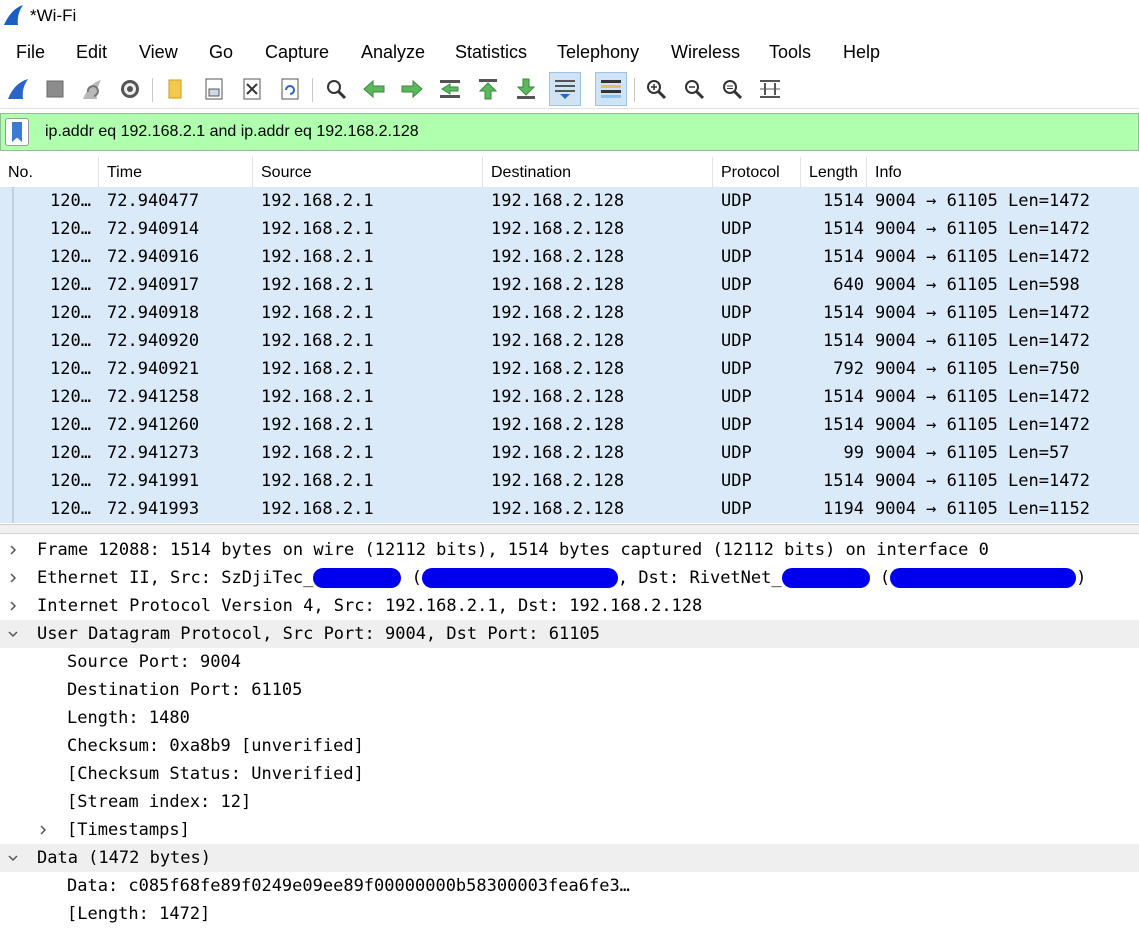  I want to click on window-title: *Wi-Fi, so click(53, 15).